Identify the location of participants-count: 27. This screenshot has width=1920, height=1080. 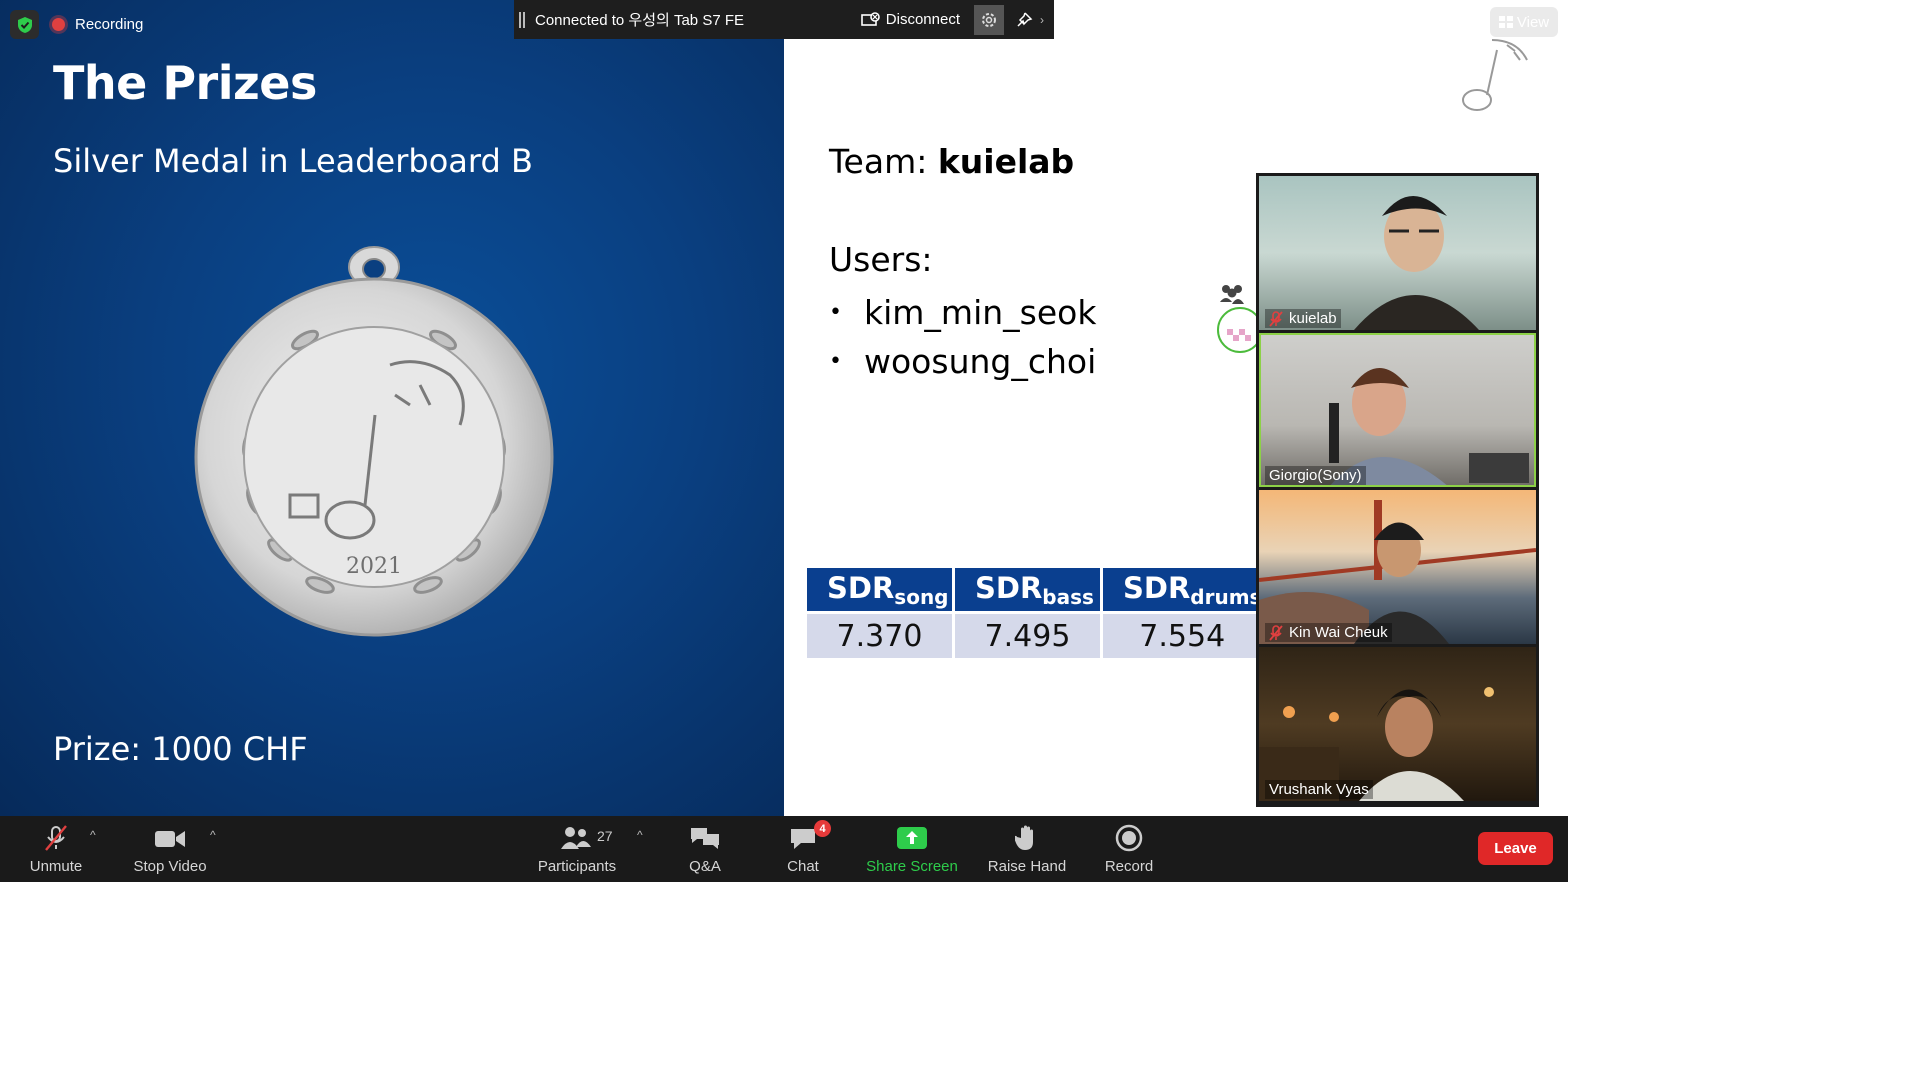
(605, 836).